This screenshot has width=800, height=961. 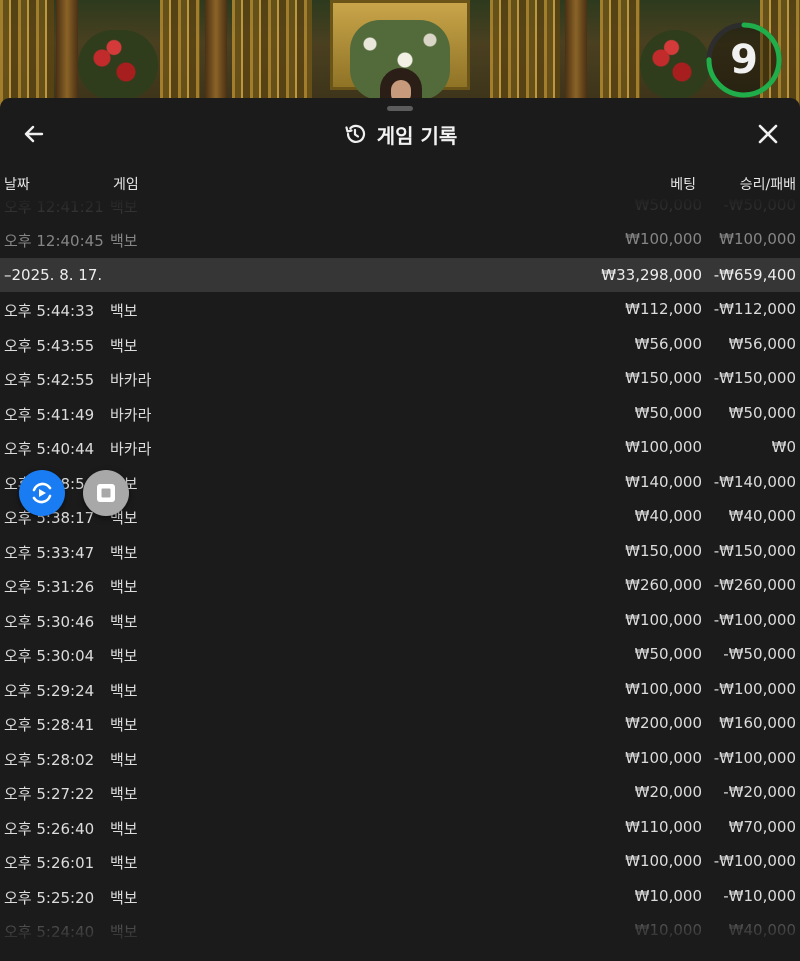 I want to click on table-row: 오후 5:30:04 백보 ₩50,000 -₩50,000, so click(x=400, y=654).